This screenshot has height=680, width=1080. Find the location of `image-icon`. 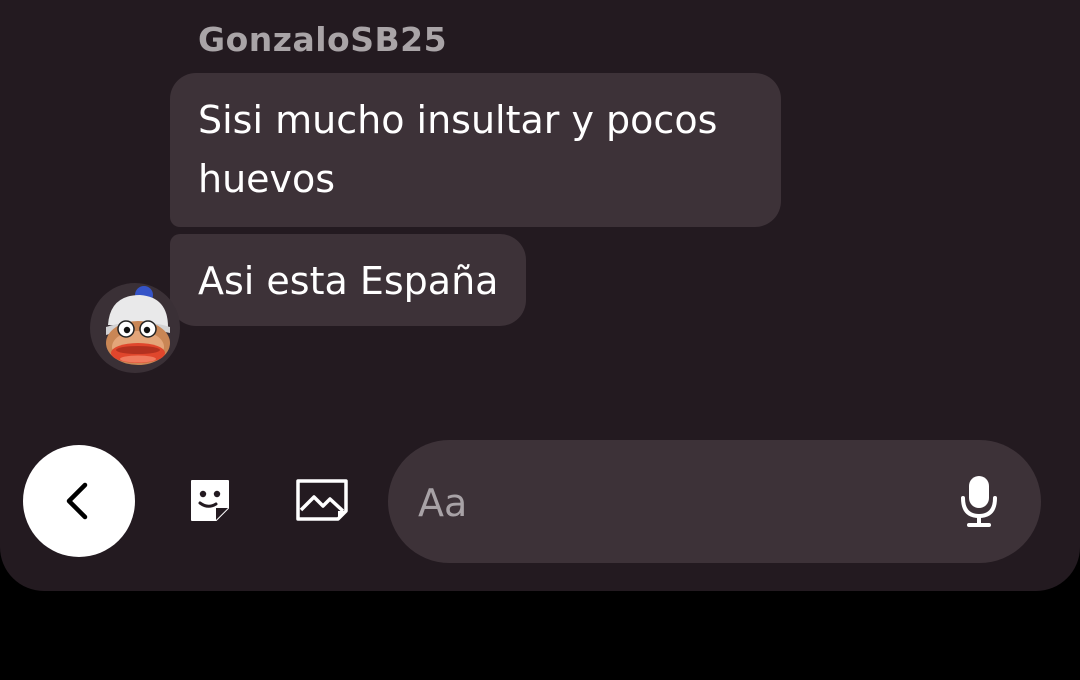

image-icon is located at coordinates (322, 500).